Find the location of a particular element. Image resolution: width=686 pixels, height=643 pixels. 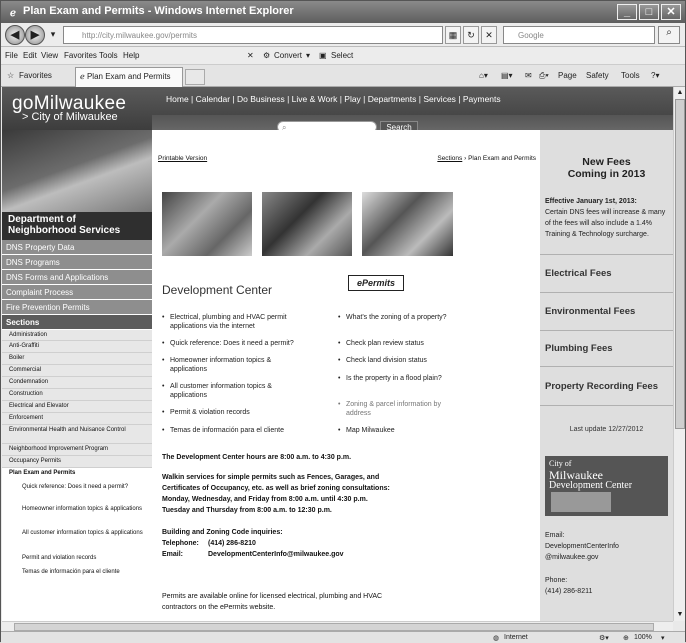

compat-view-icon: ▦ is located at coordinates (453, 35).